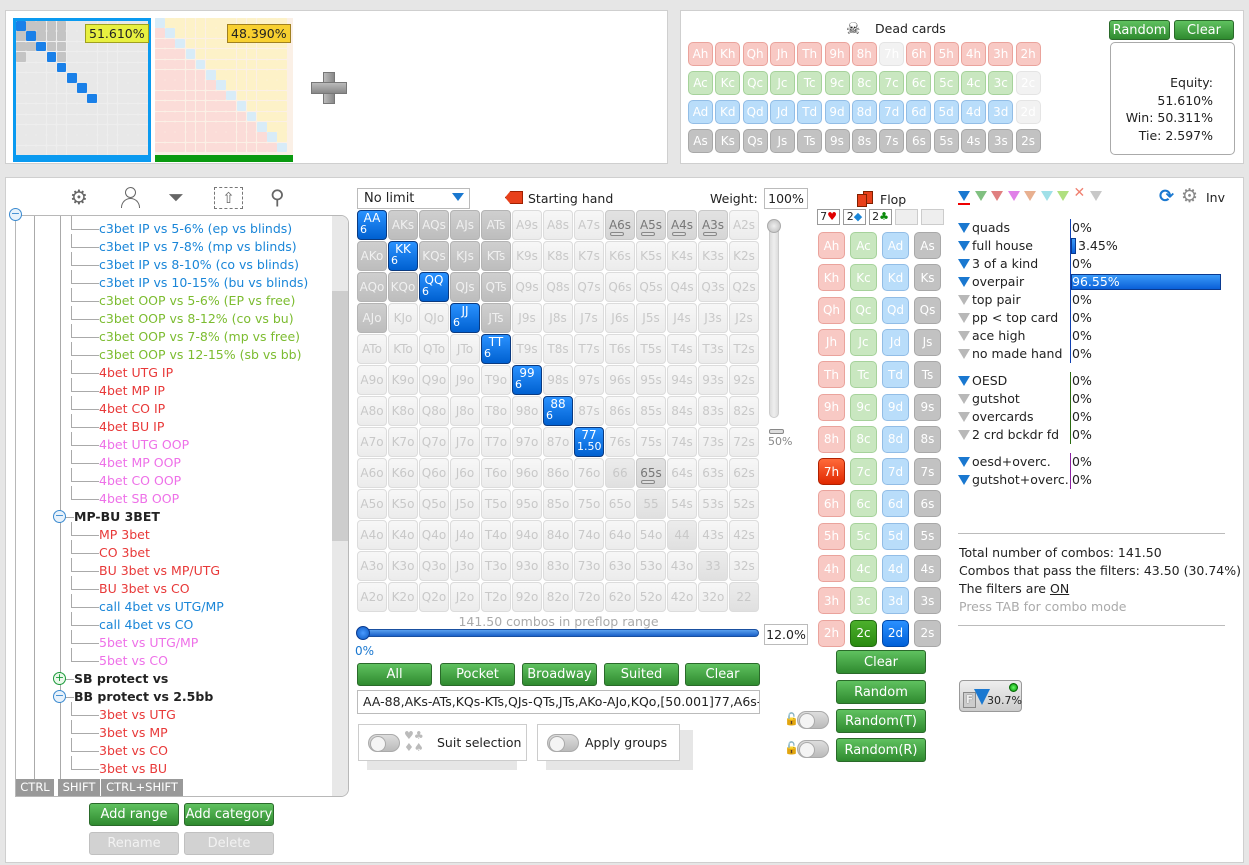 The width and height of the screenshot is (1249, 865). Describe the element at coordinates (1013, 480) in the screenshot. I see `filter-row: gutshot+overc.` at that location.